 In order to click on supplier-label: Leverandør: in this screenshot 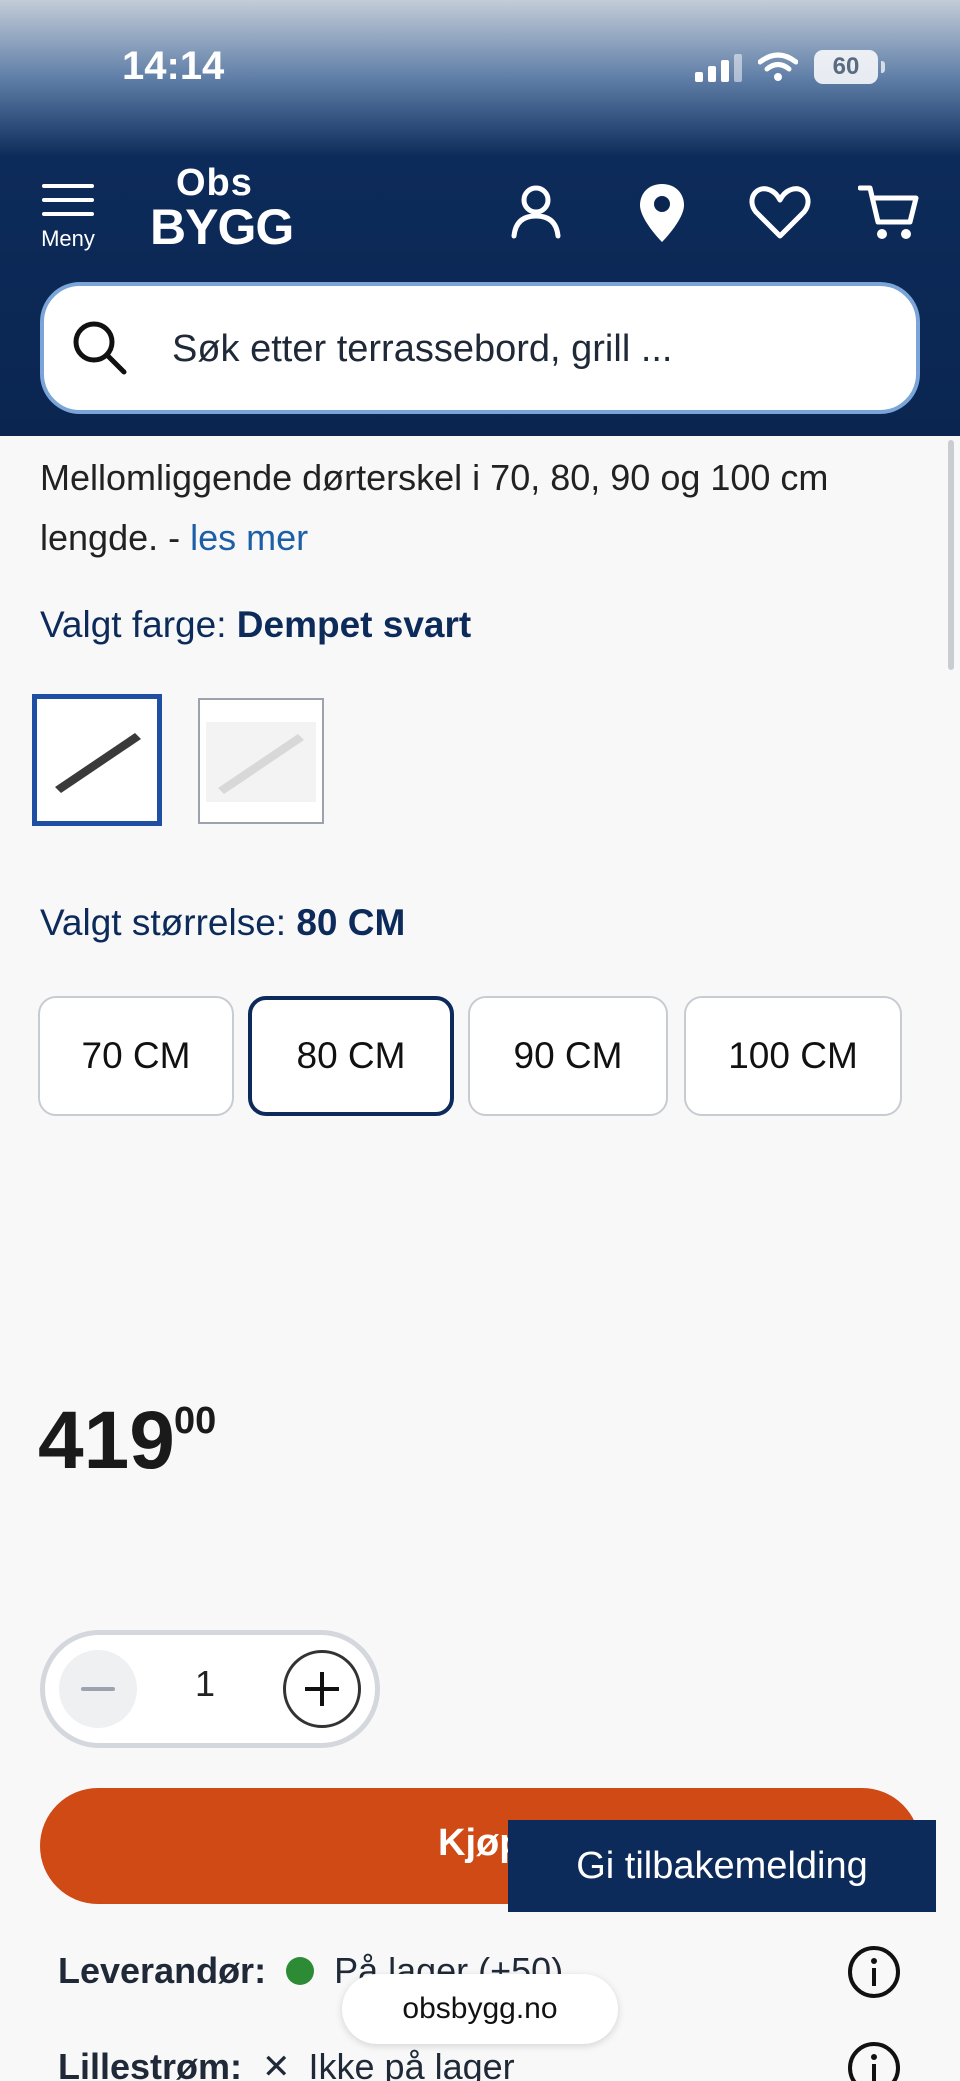, I will do `click(162, 1970)`.